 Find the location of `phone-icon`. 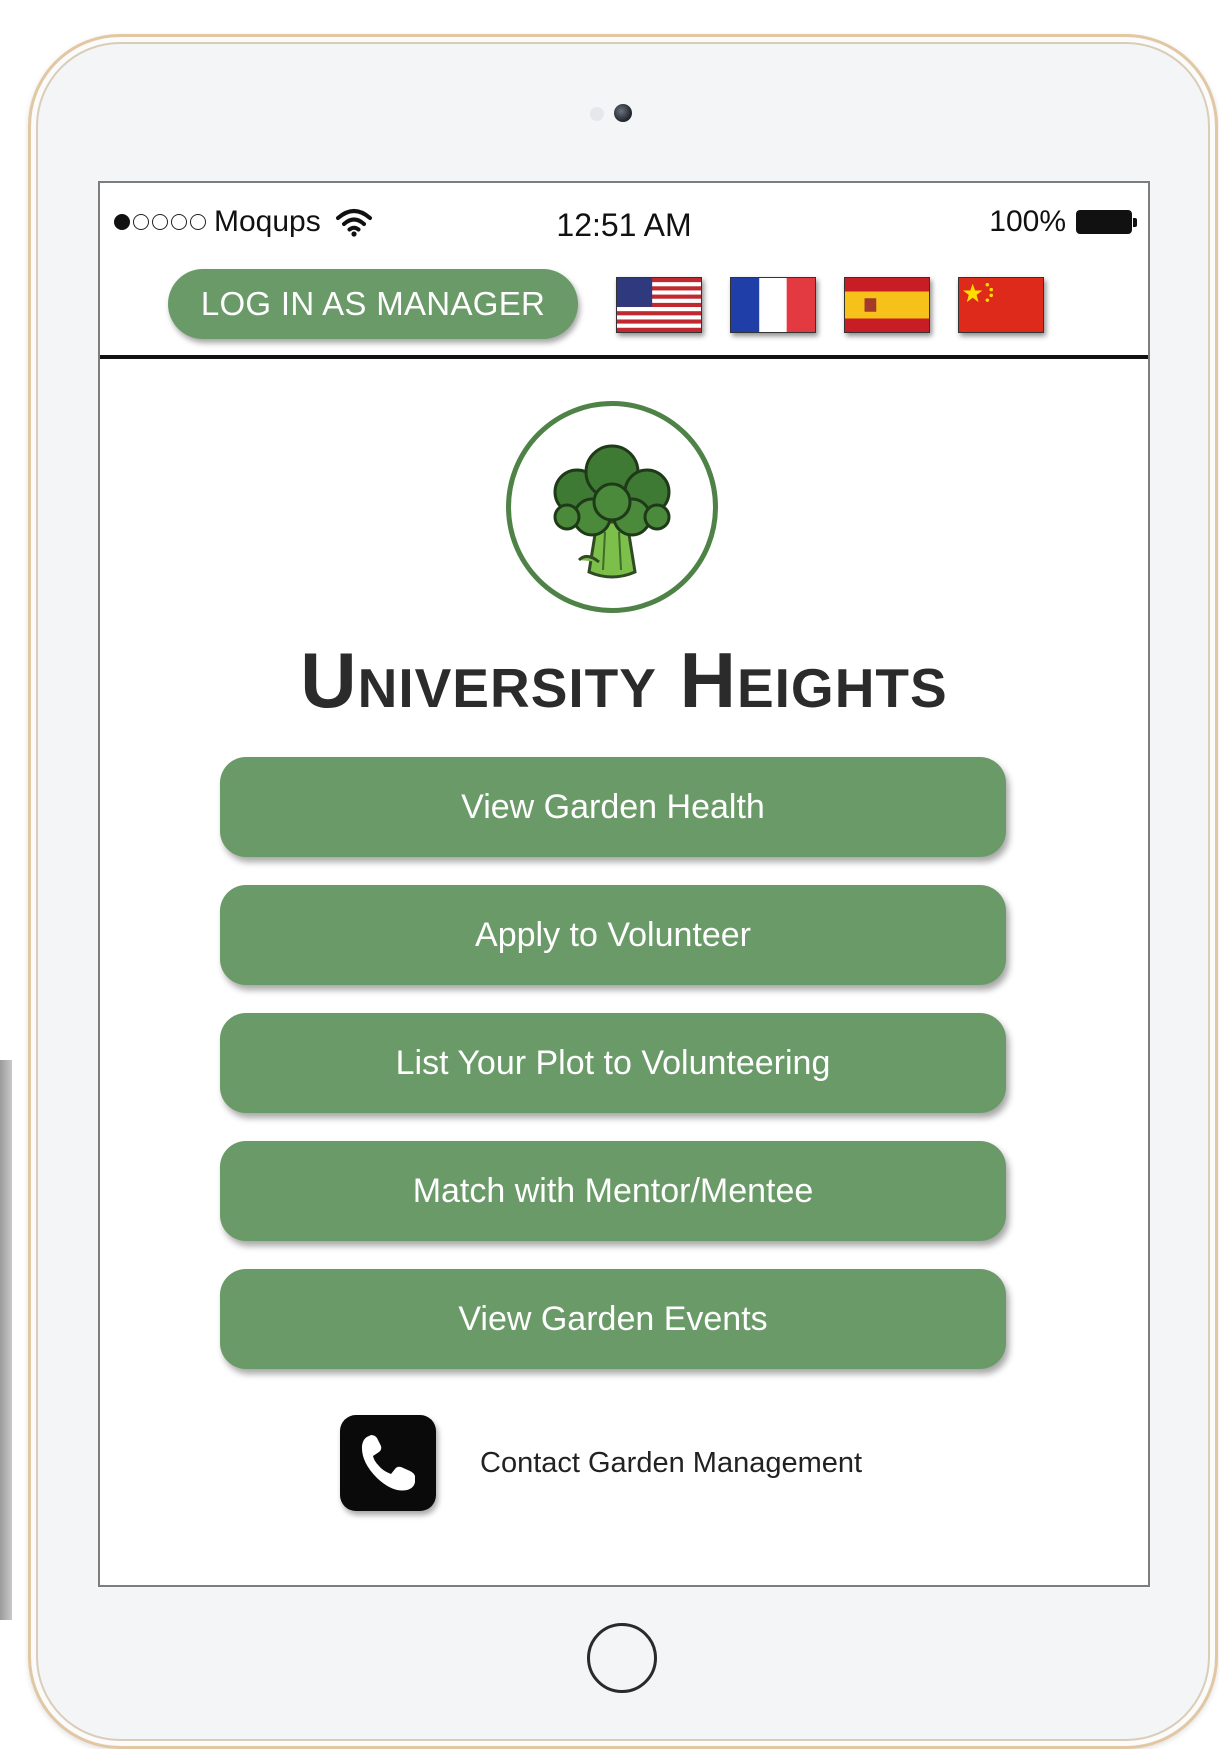

phone-icon is located at coordinates (388, 1463).